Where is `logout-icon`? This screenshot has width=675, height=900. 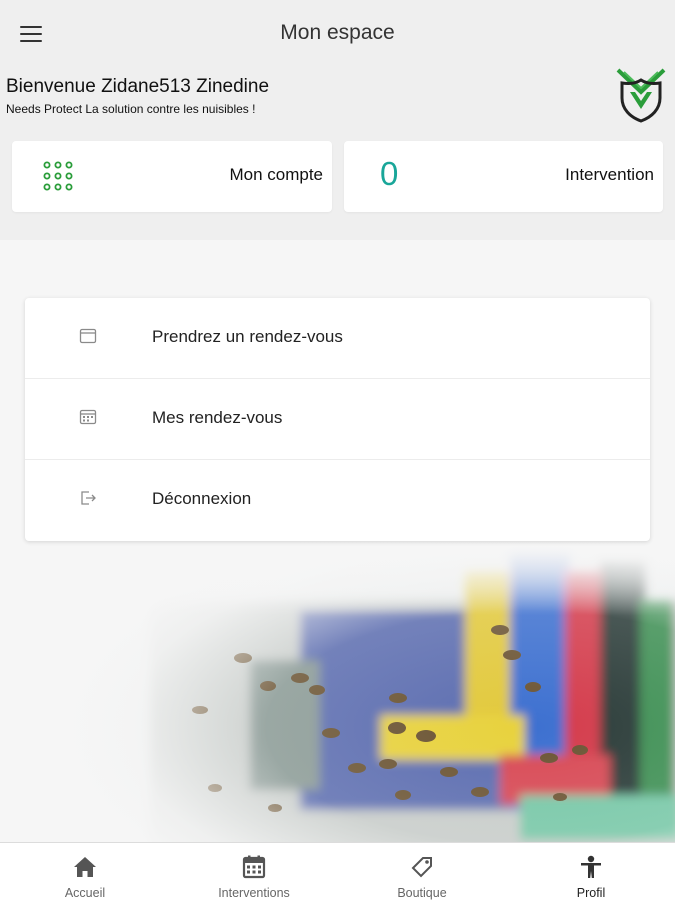
logout-icon is located at coordinates (88, 498).